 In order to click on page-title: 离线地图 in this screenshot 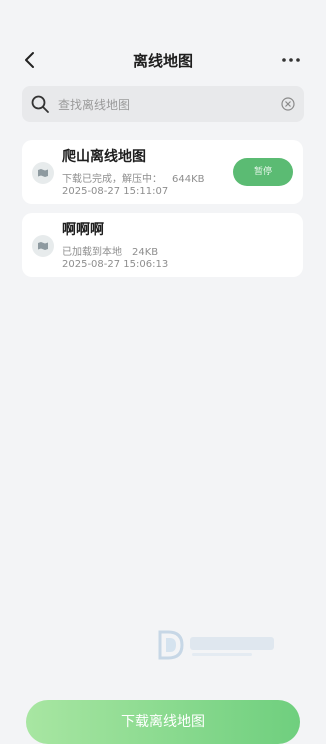, I will do `click(162, 61)`.